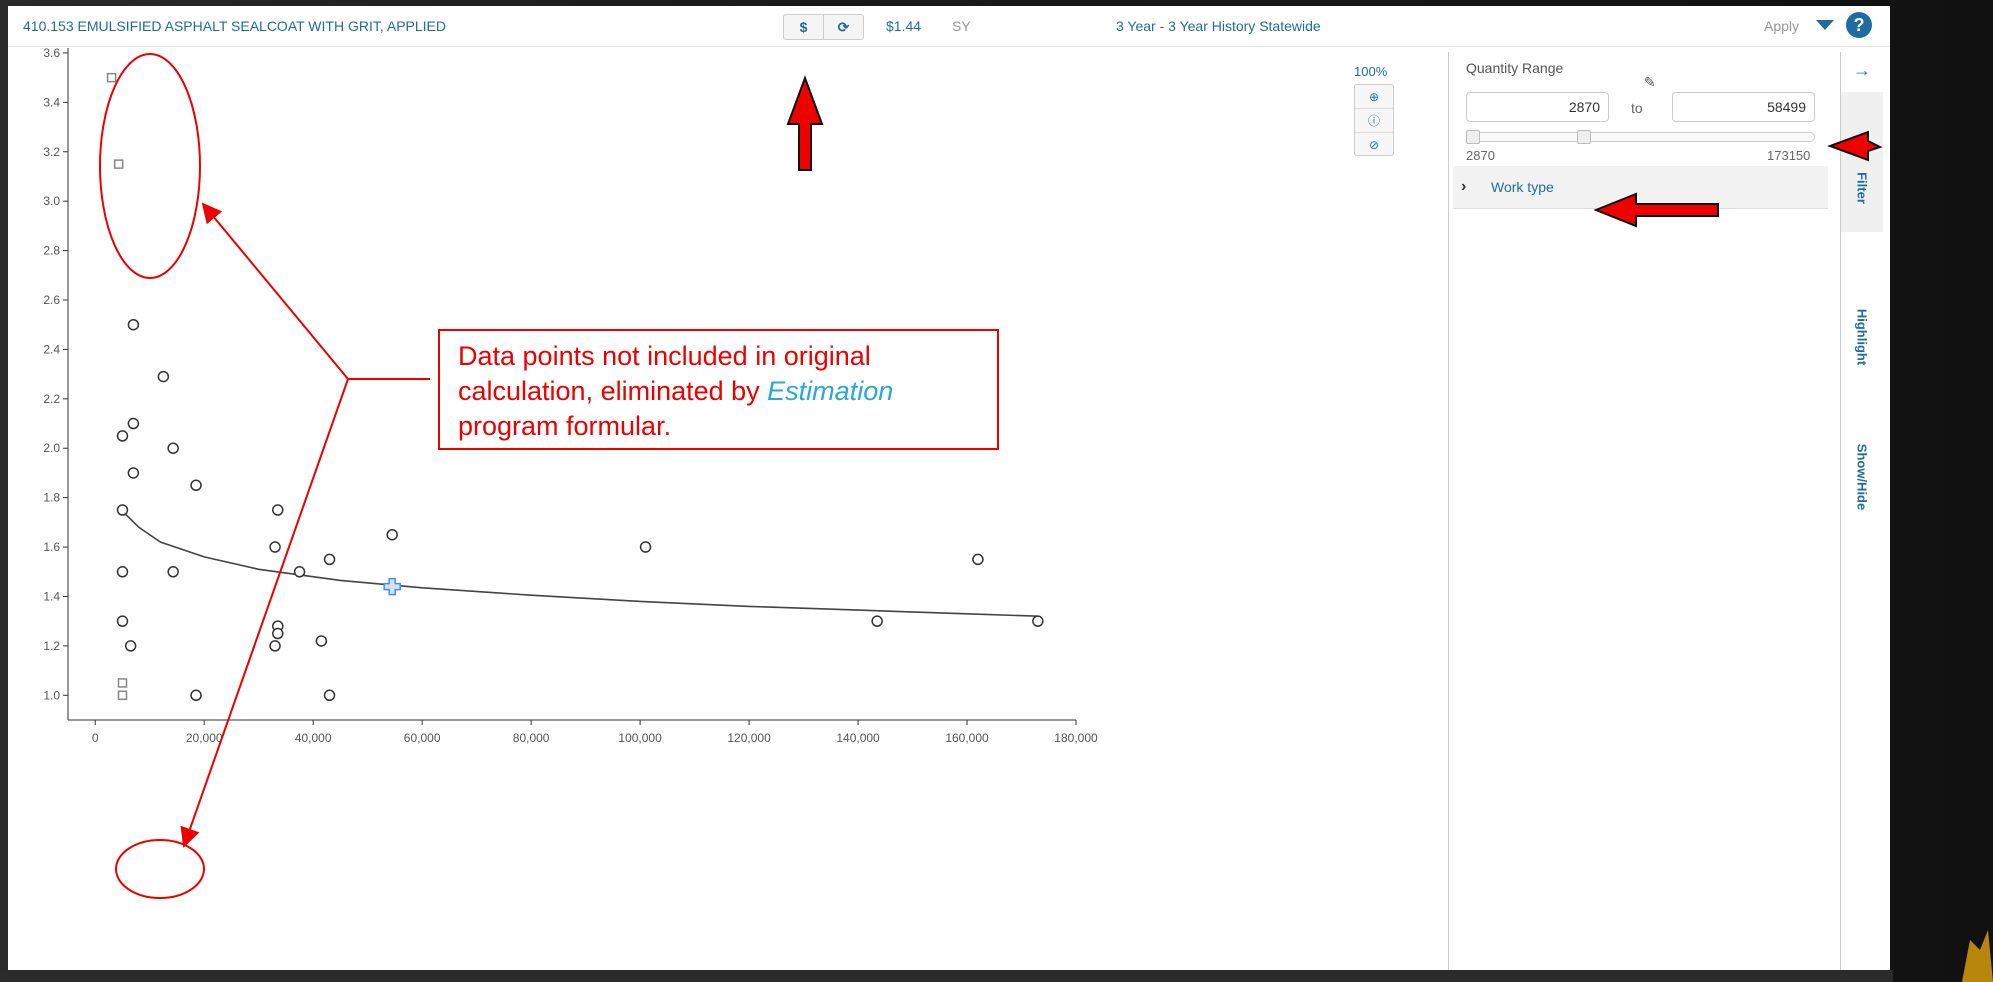 This screenshot has height=982, width=1993. I want to click on taskbar-strip, so click(946, 976).